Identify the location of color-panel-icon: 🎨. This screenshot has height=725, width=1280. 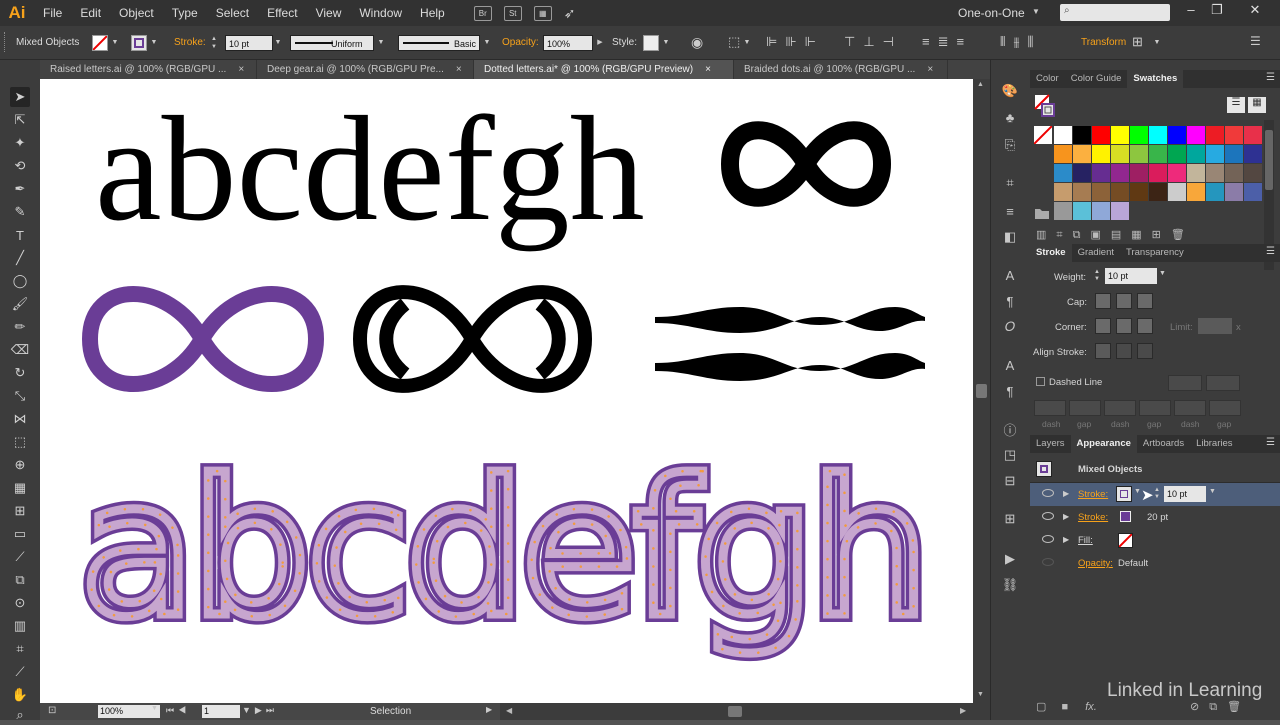
(1010, 91).